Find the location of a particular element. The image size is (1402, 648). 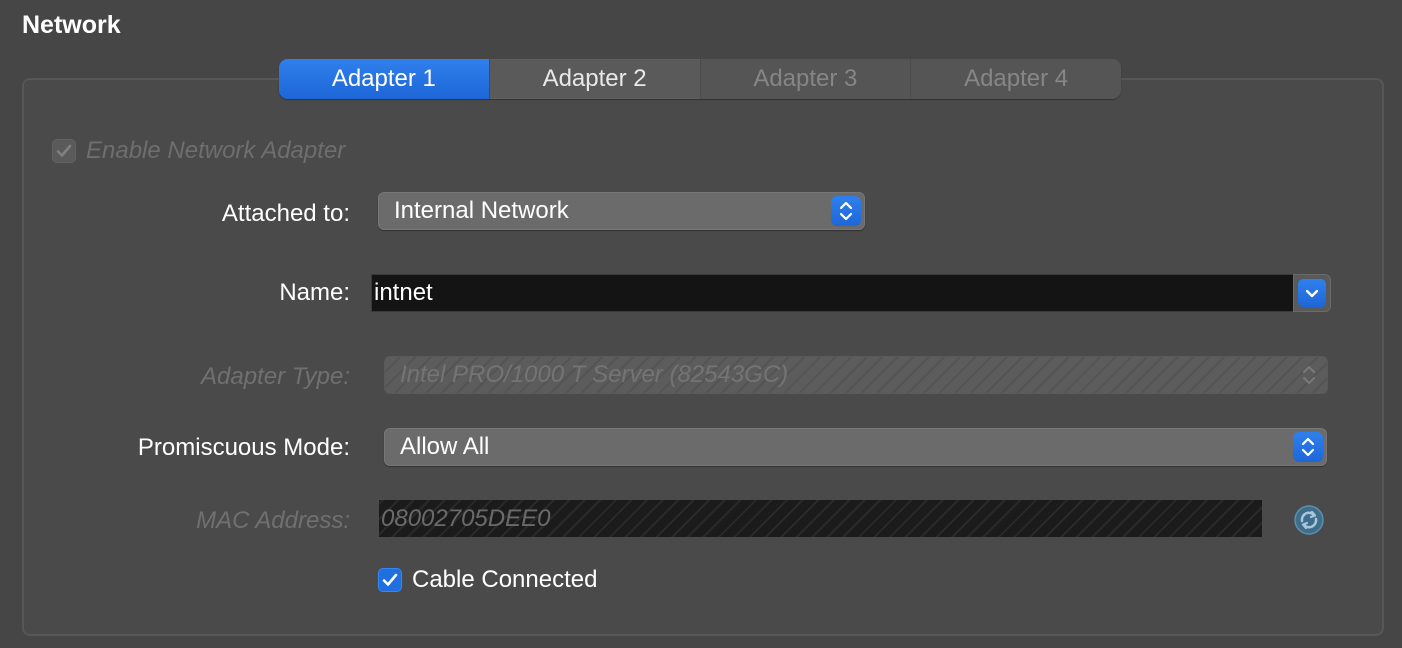

promiscuous-mode-label: Promiscuous Mode: is located at coordinates (243, 447).